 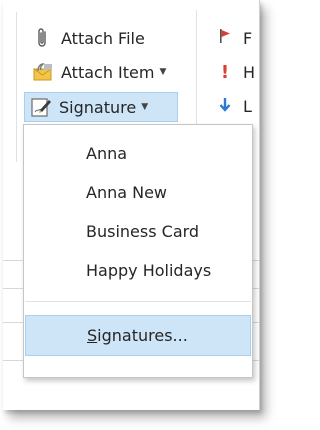 What do you see at coordinates (108, 72) in the screenshot?
I see `attach-item-label: Attach Item` at bounding box center [108, 72].